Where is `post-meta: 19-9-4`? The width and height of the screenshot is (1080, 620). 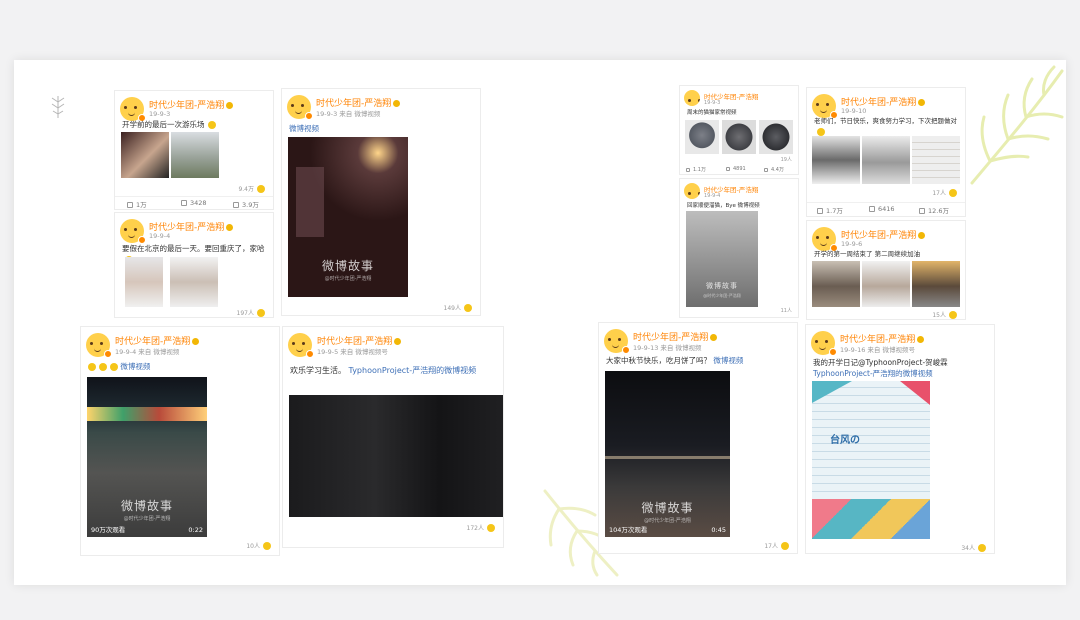
post-meta: 19-9-4 is located at coordinates (712, 196).